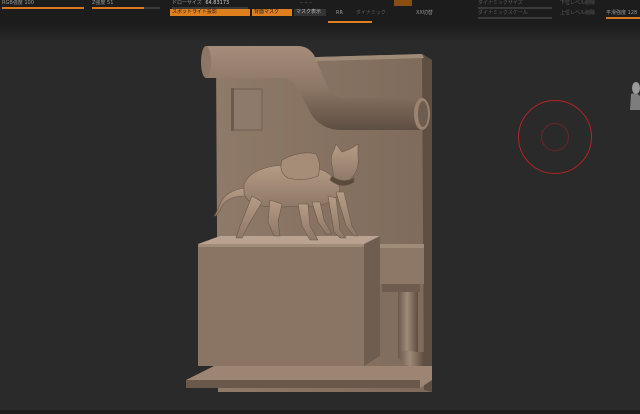 The width and height of the screenshot is (640, 414). I want to click on frame-switch-label: XX切替, so click(424, 13).